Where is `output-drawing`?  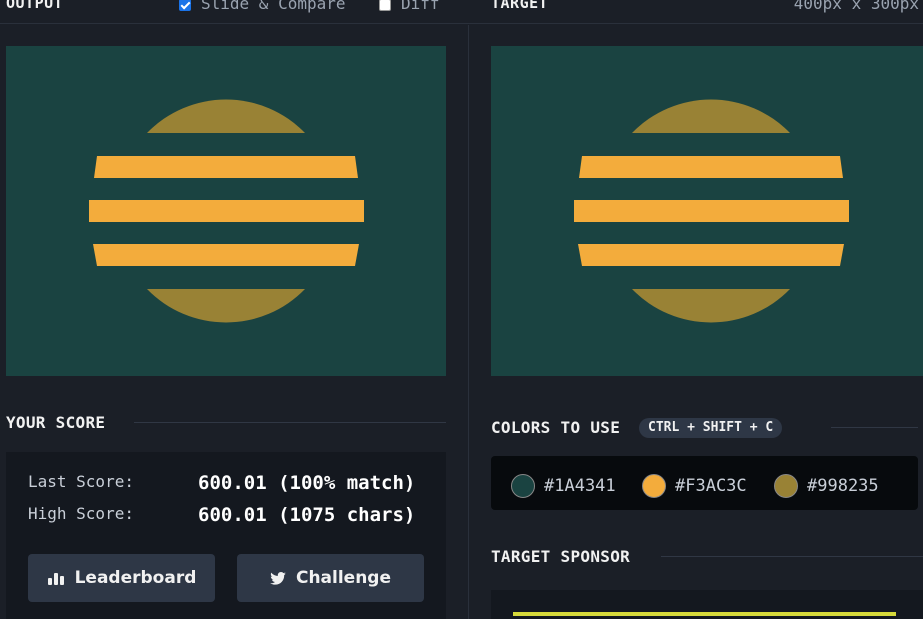 output-drawing is located at coordinates (226, 211).